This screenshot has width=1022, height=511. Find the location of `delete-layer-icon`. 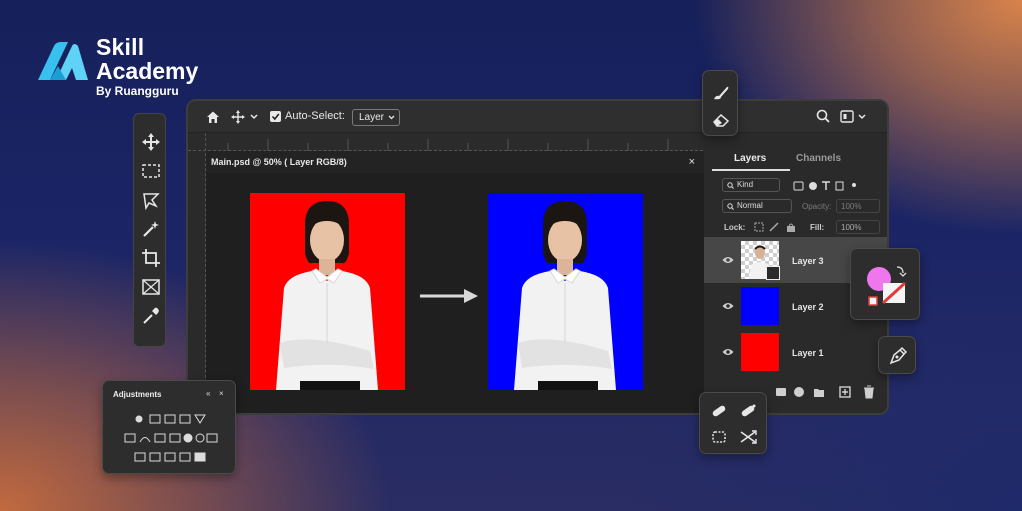

delete-layer-icon is located at coordinates (869, 392).